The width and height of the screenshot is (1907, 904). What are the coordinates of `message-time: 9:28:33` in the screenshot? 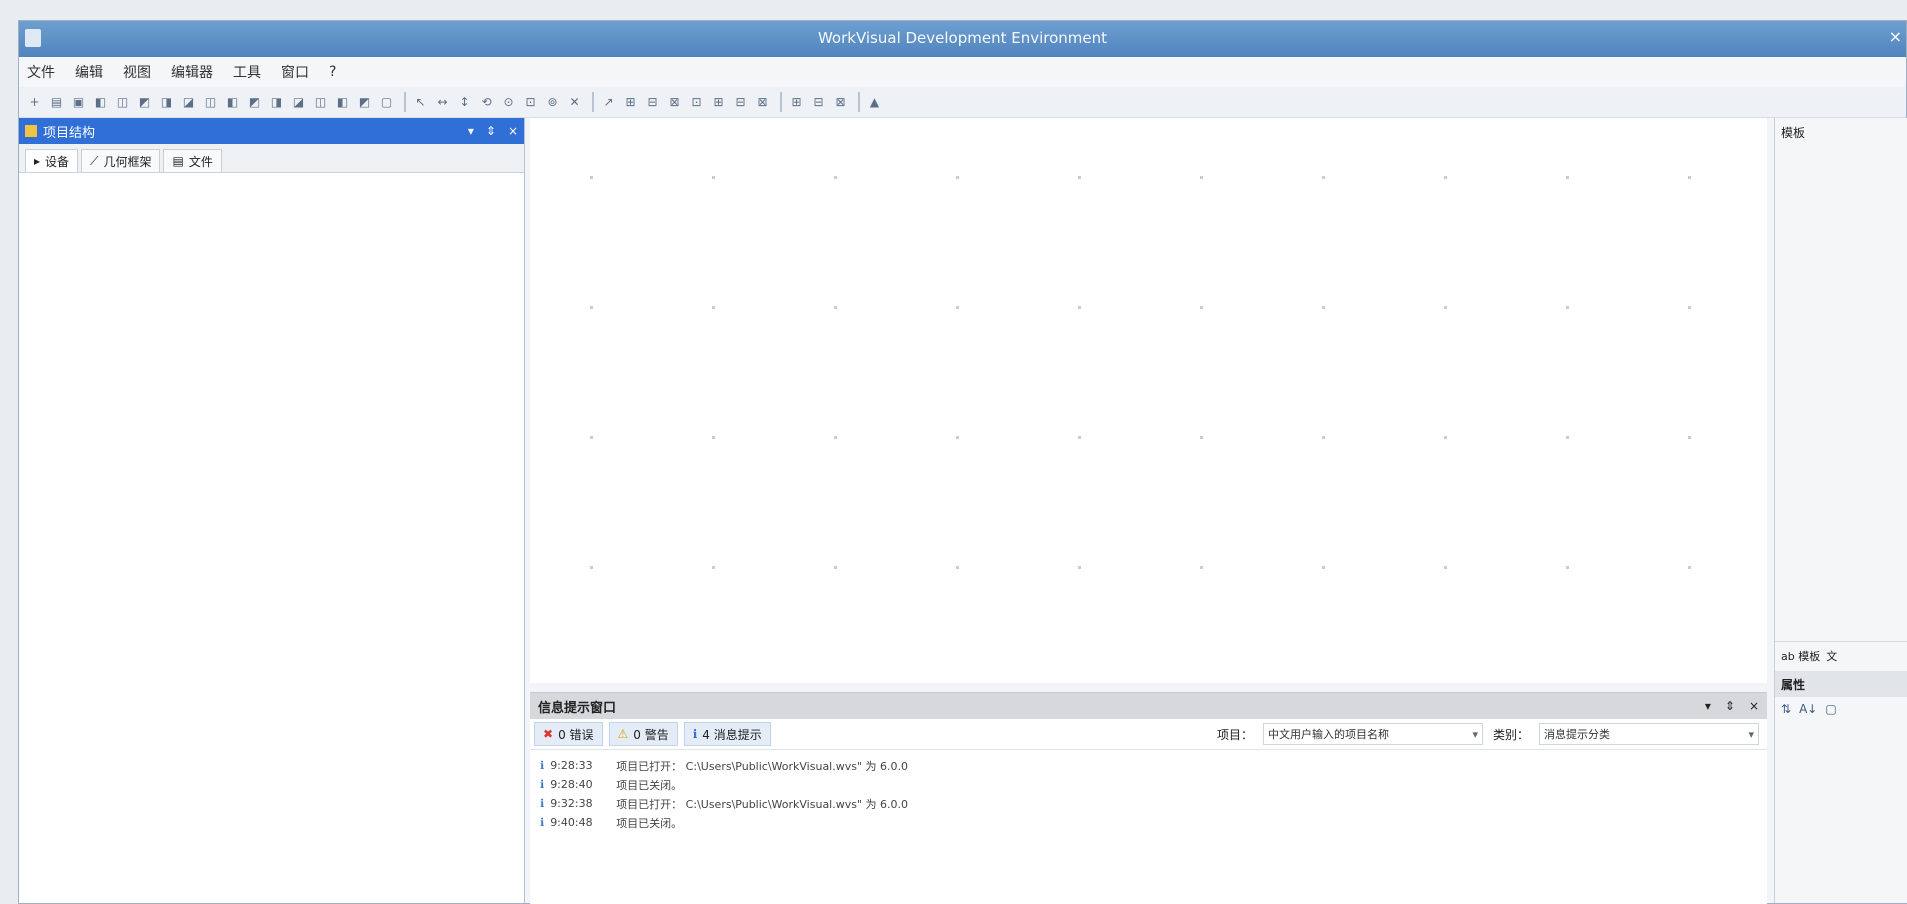 It's located at (571, 765).